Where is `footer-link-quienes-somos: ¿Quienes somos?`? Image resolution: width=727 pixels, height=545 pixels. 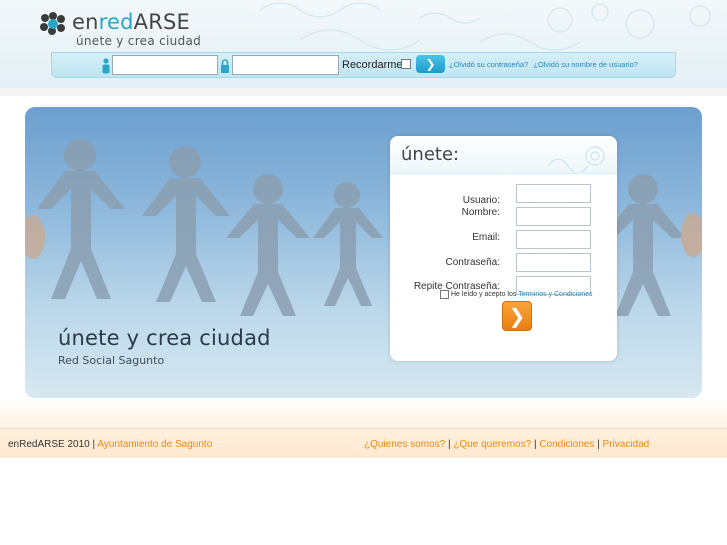 footer-link-quienes-somos: ¿Quienes somos? is located at coordinates (404, 444).